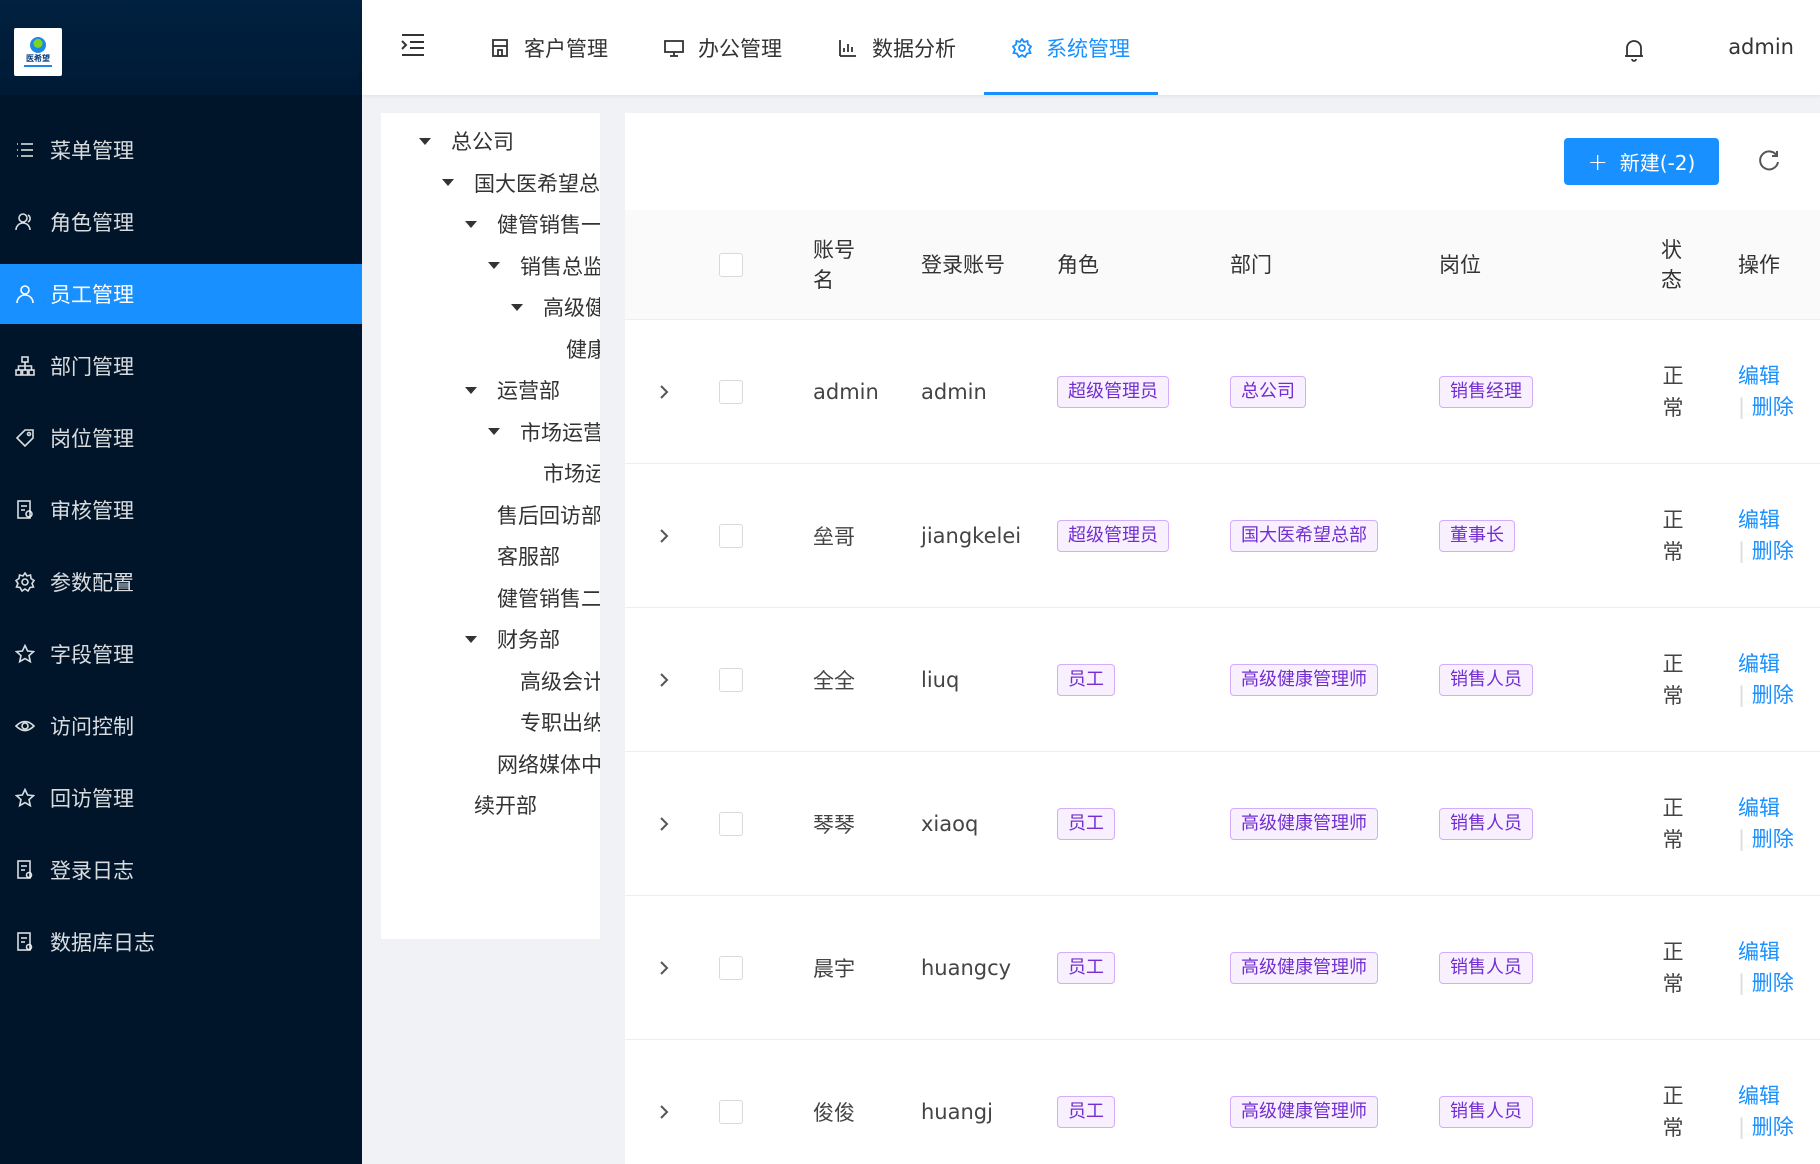 The height and width of the screenshot is (1164, 1820). I want to click on tree-node: 专职出纳, so click(544, 722).